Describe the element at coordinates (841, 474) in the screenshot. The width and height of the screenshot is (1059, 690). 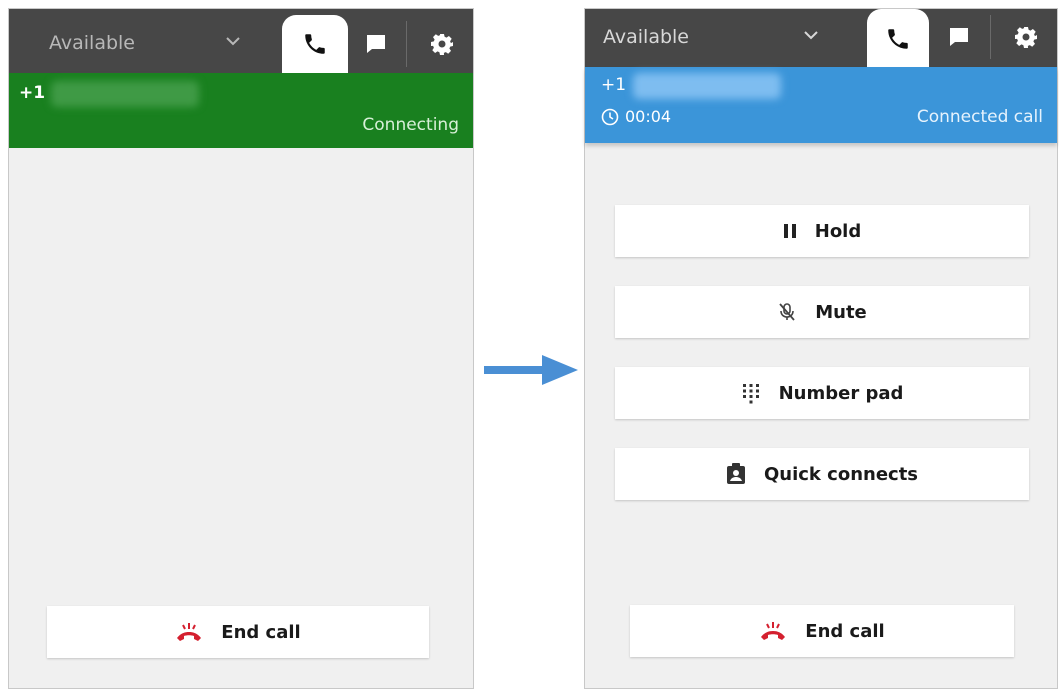
I see `quick-connects-label: Quick connects` at that location.